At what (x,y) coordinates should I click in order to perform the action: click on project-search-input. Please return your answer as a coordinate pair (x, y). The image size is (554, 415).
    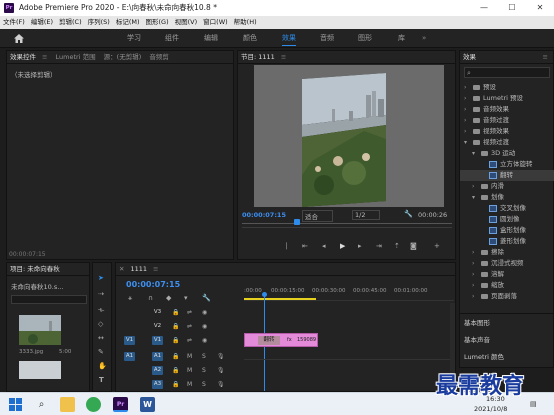
    Looking at the image, I should click on (49, 299).